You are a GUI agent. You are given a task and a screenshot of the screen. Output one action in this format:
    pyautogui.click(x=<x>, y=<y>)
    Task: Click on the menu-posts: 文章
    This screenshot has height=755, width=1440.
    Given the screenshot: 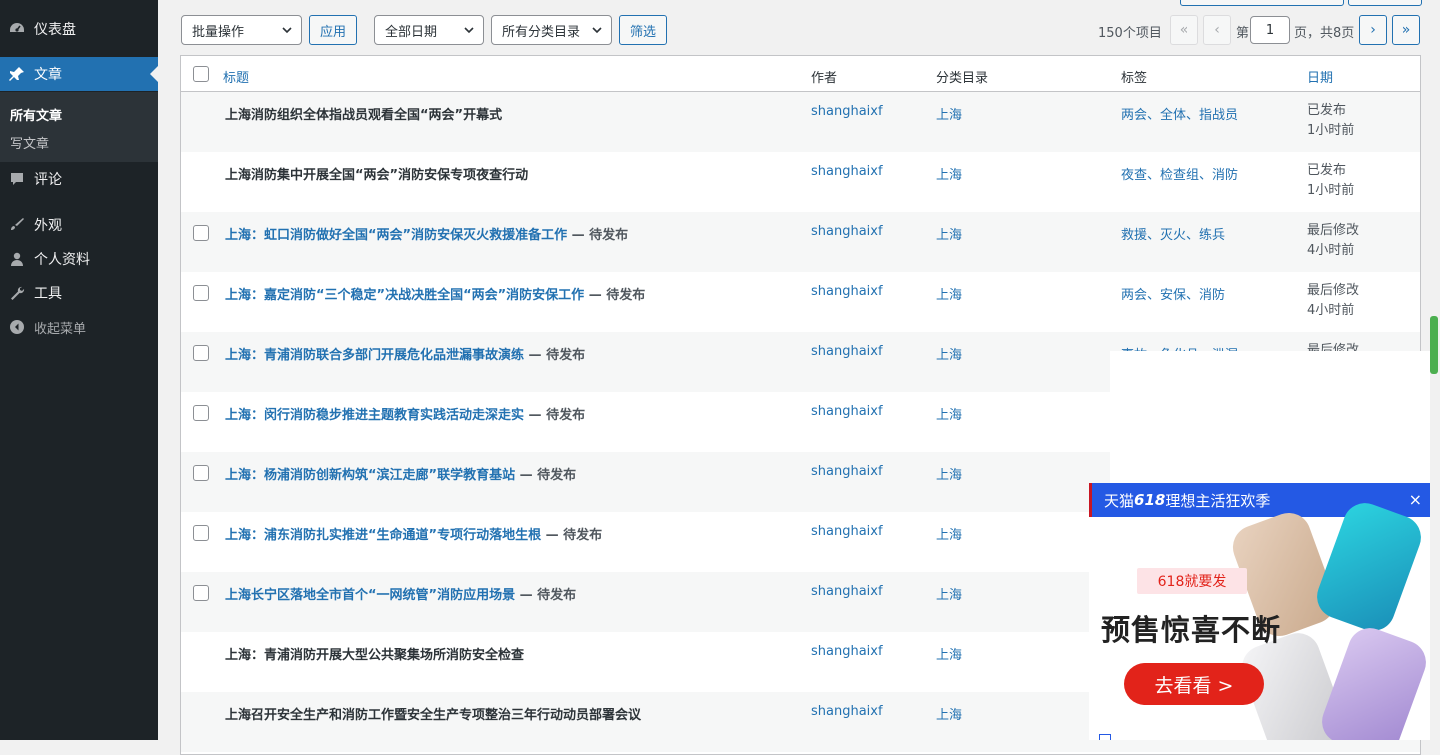 What is the action you would take?
    pyautogui.click(x=79, y=74)
    